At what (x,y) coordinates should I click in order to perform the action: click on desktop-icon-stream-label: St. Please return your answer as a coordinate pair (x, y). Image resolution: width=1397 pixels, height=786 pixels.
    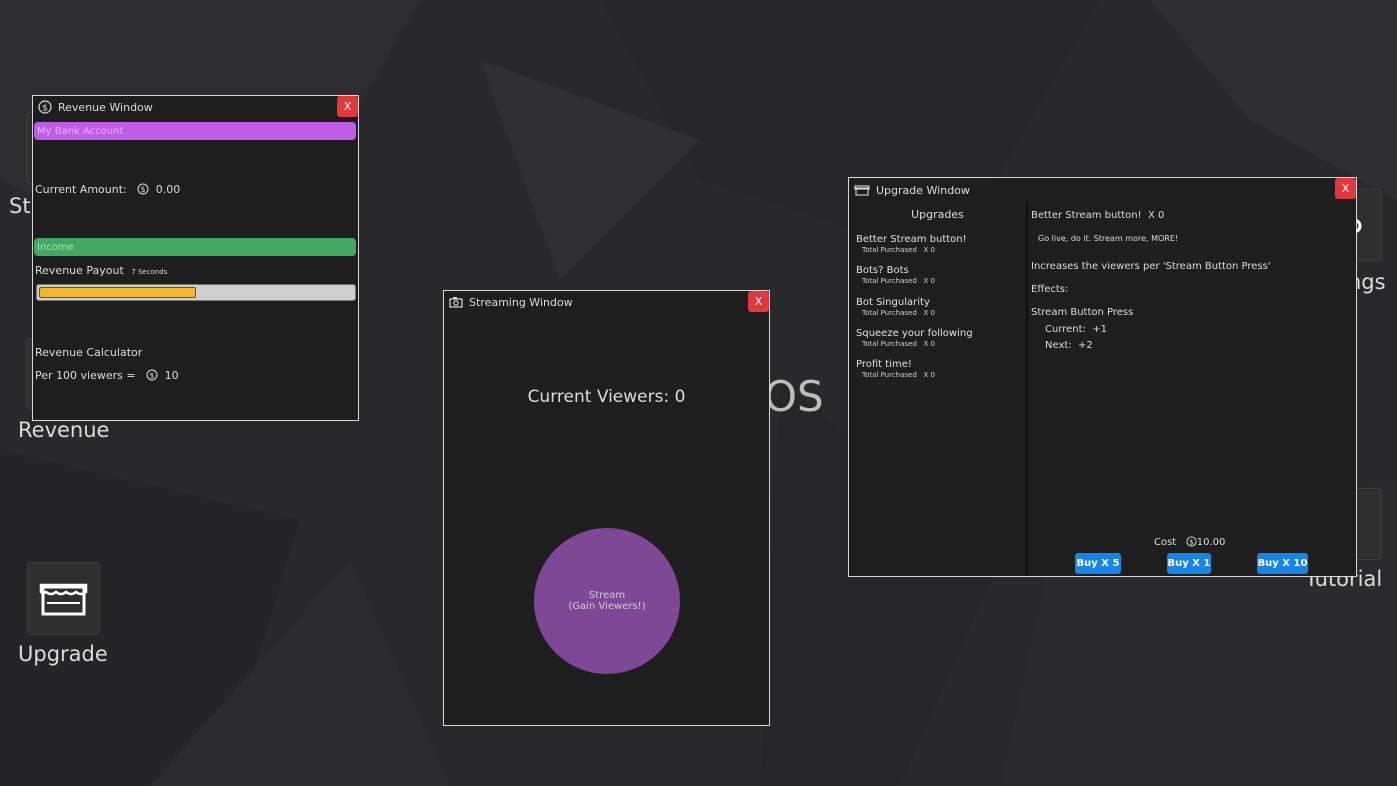
    Looking at the image, I should click on (20, 206).